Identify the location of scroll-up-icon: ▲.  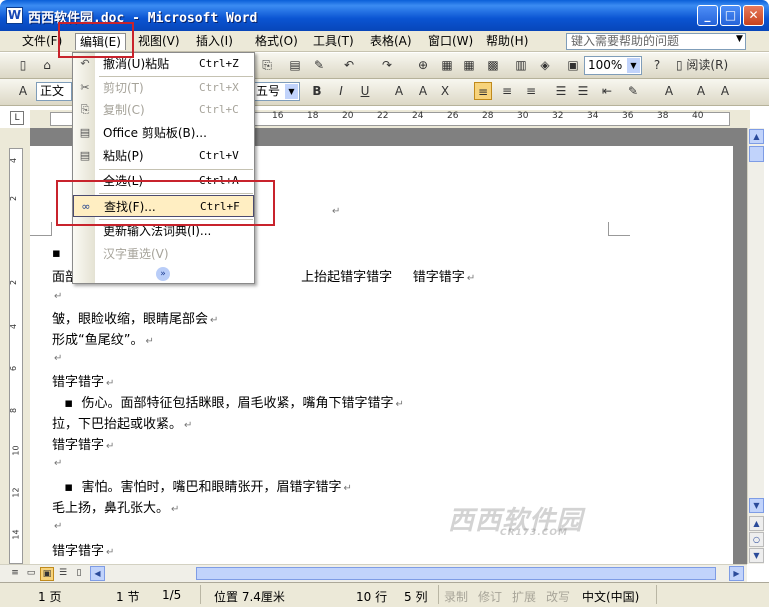
(756, 136).